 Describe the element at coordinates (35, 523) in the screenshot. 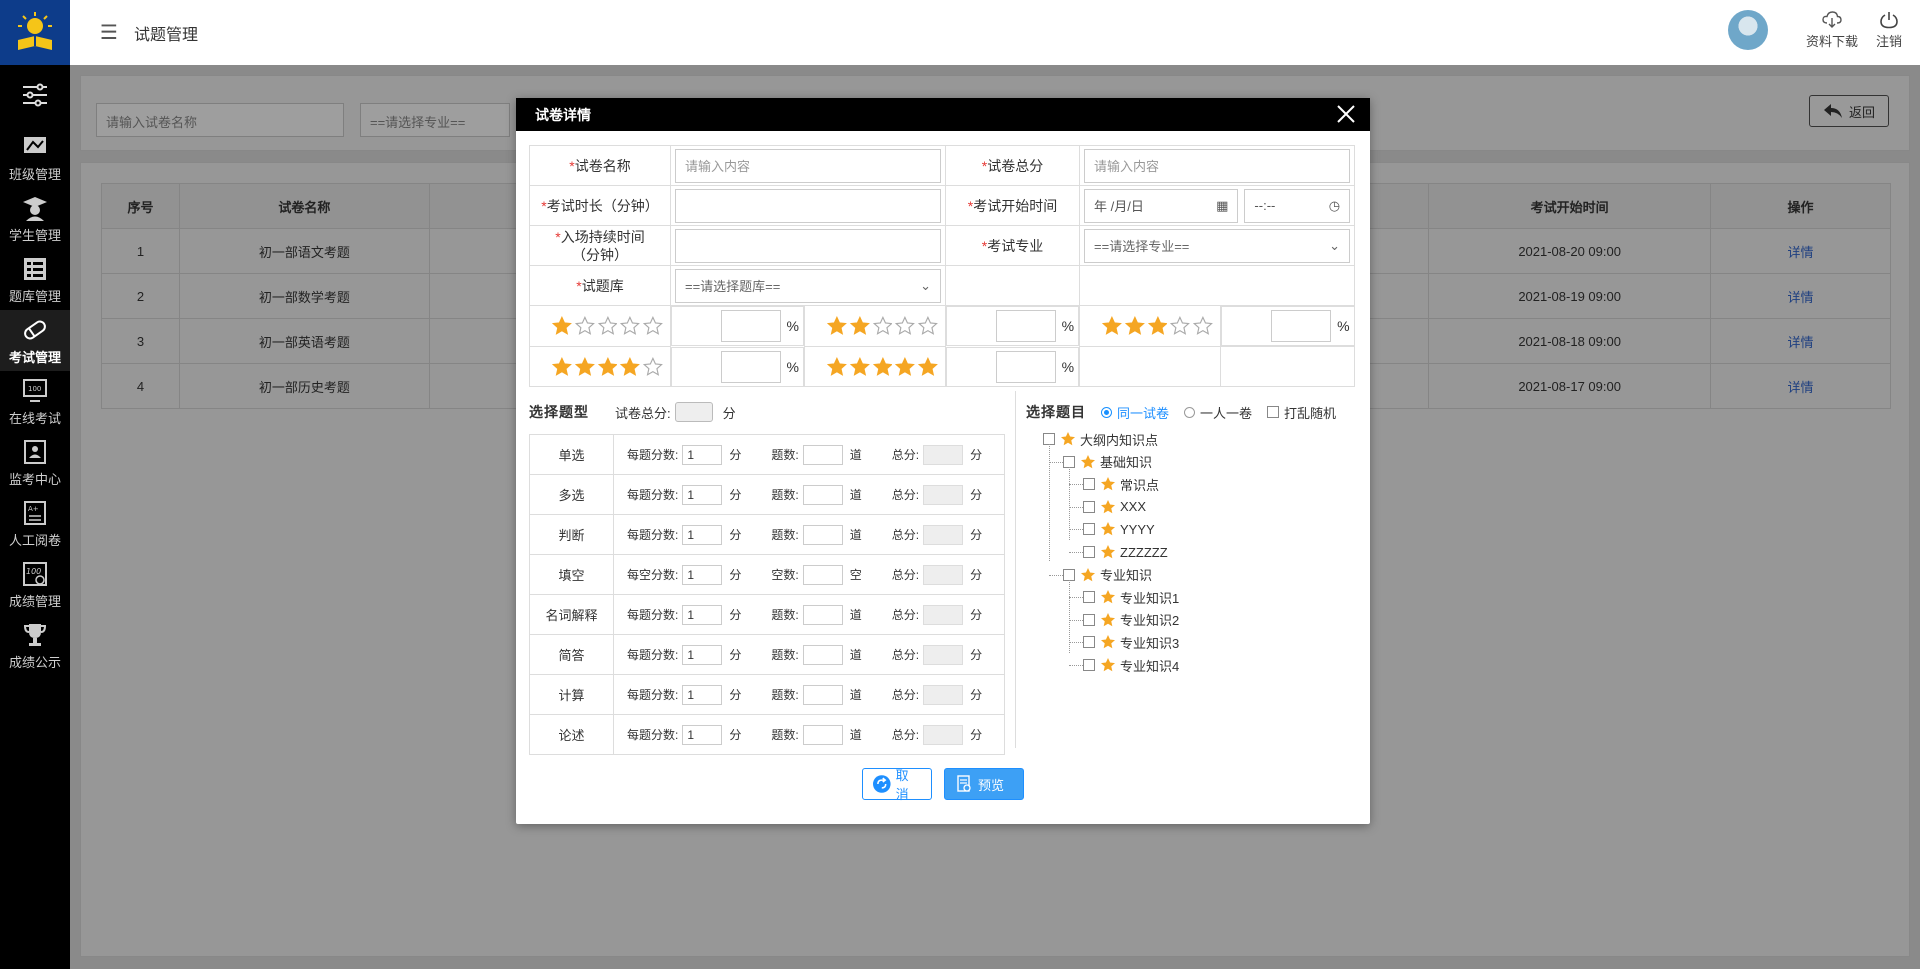

I see `sidebar-item-grading: A+ 人工阅卷` at that location.